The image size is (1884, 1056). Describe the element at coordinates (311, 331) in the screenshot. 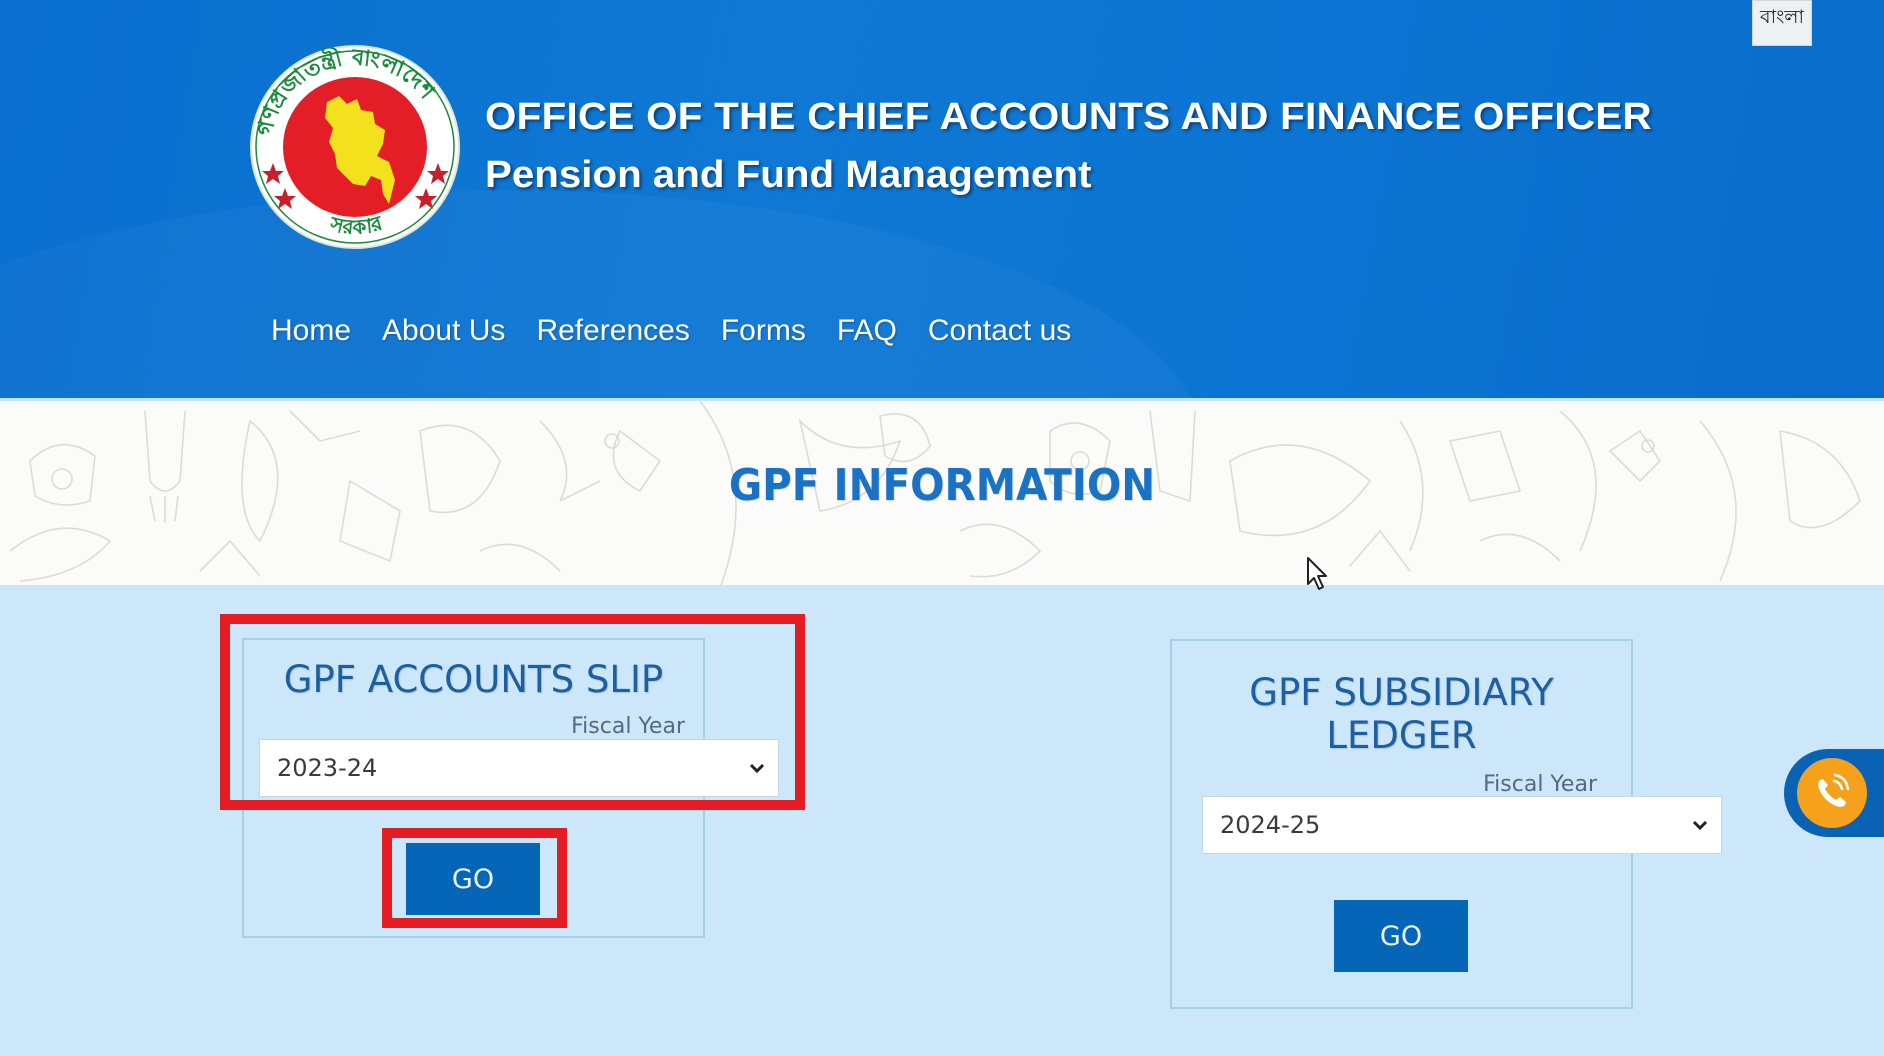

I see `nav-home: Home` at that location.